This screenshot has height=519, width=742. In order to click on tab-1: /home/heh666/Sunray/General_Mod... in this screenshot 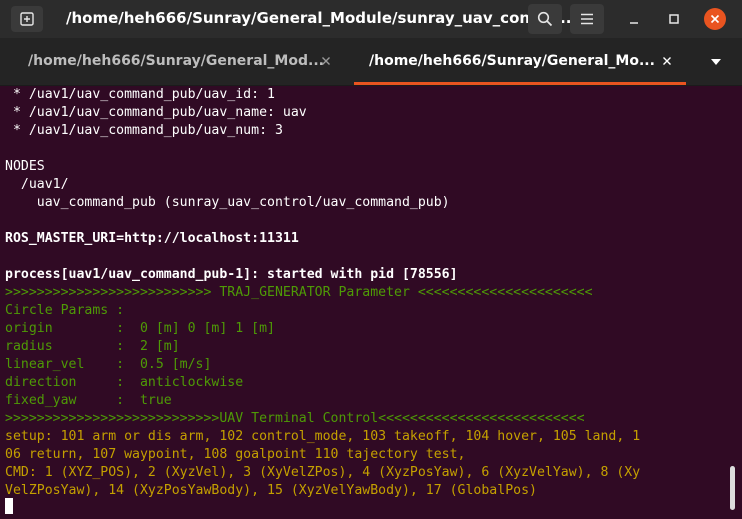, I will do `click(177, 61)`.